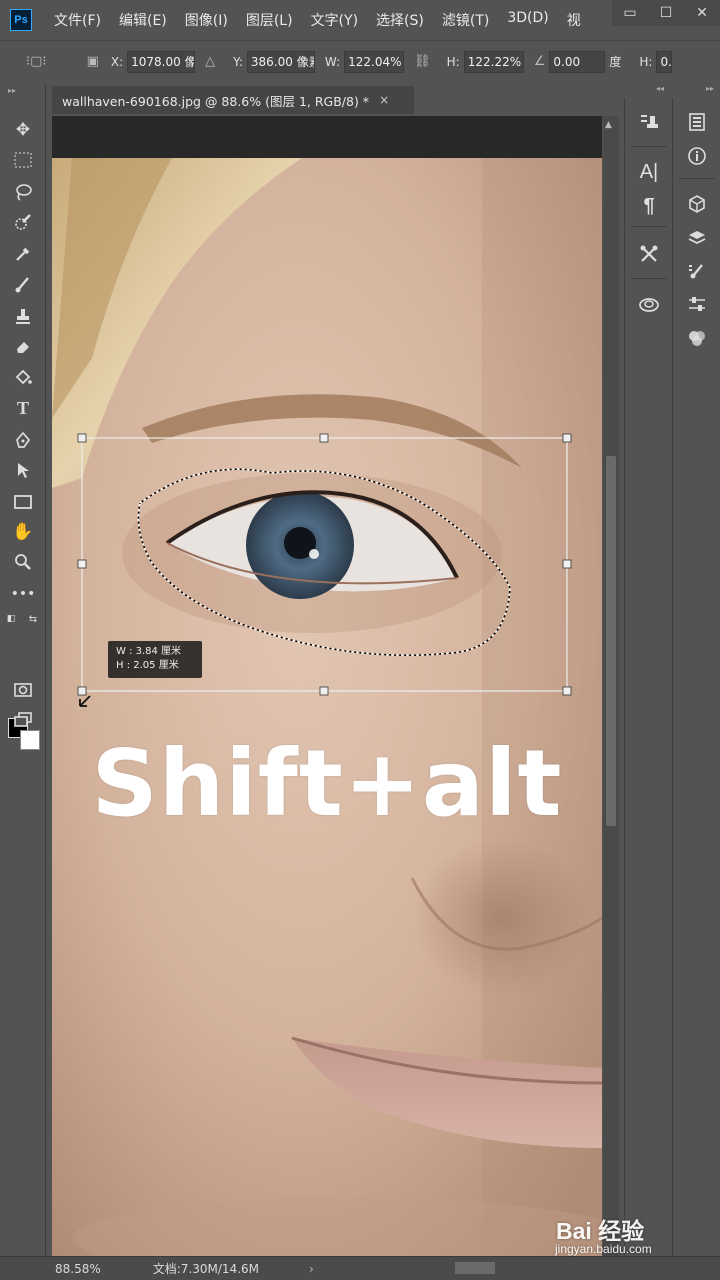  I want to click on window-controls: ▭ ☐ ✕, so click(666, 13).